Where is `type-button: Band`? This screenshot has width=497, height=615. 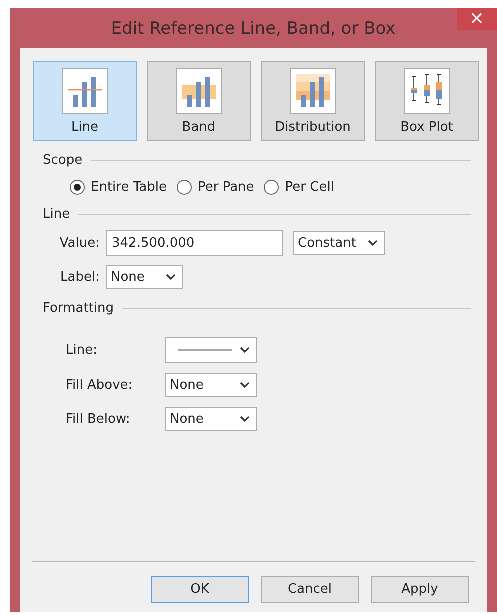 type-button: Band is located at coordinates (199, 101).